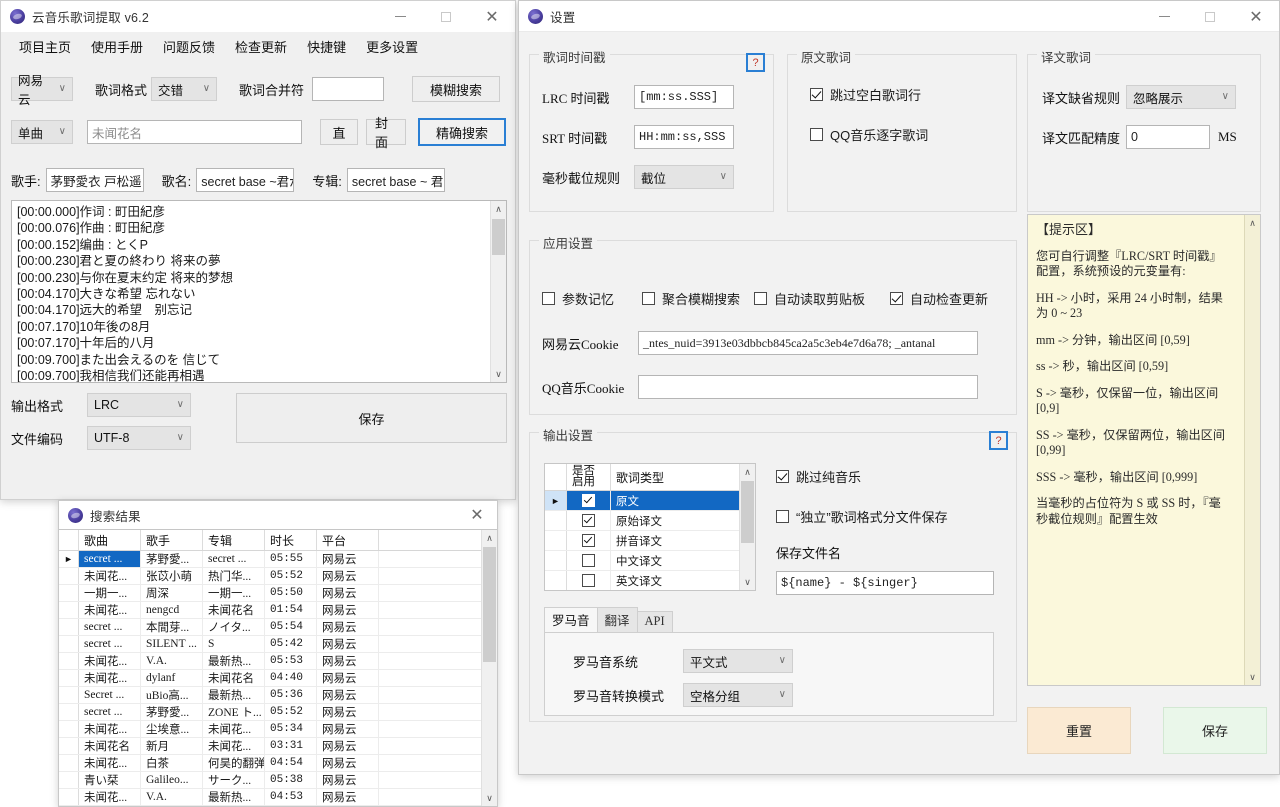  I want to click on table-row: secret ... 茅野愛... ZONE ト... 05:52 网易云, so click(278, 712).